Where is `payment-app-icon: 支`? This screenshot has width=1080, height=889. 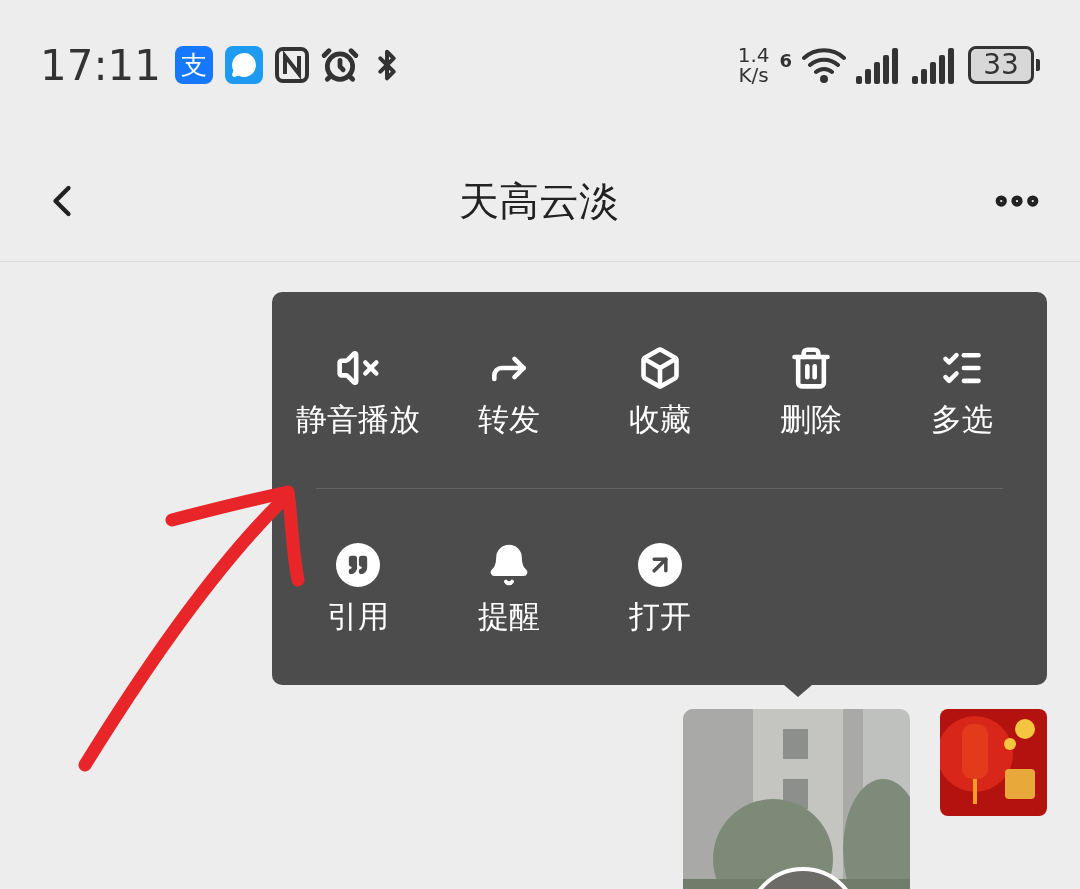
payment-app-icon: 支 is located at coordinates (194, 65).